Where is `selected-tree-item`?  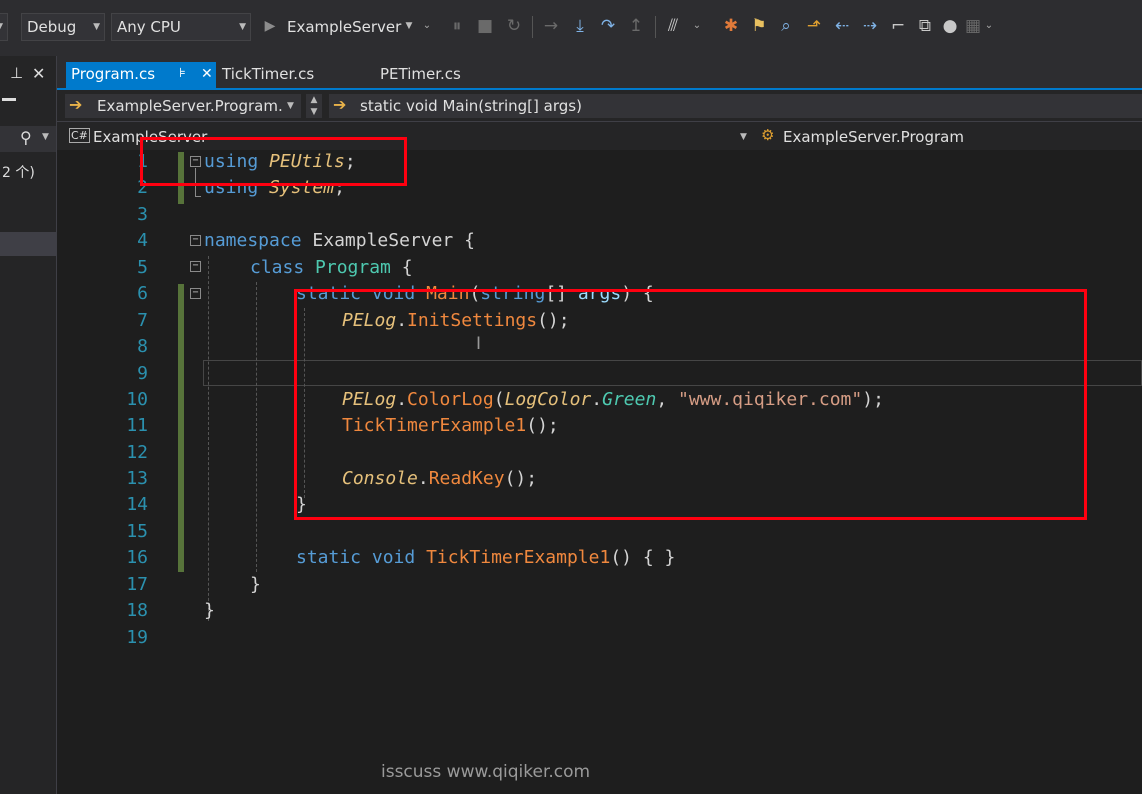
selected-tree-item is located at coordinates (28, 244).